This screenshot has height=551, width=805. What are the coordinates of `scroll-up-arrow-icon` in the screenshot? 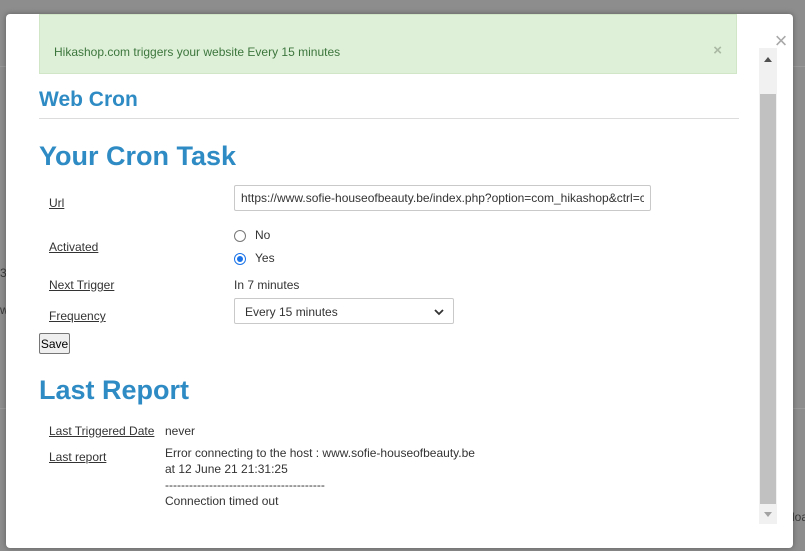 It's located at (768, 60).